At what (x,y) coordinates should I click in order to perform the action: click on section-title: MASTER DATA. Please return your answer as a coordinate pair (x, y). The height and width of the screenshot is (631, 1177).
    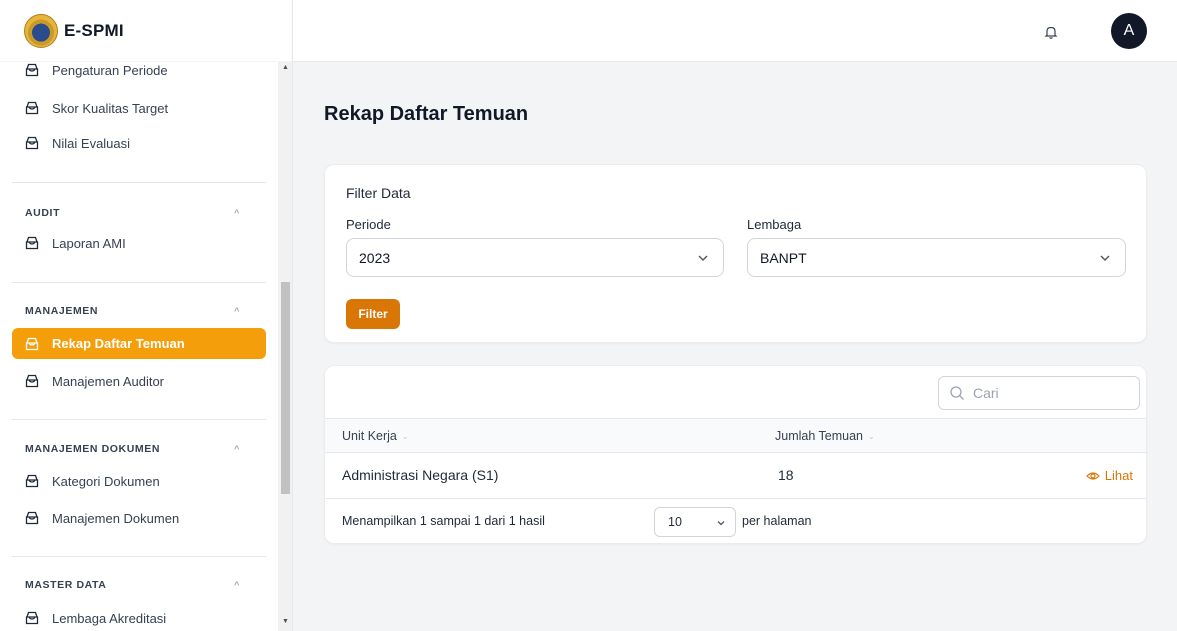
    Looking at the image, I should click on (66, 585).